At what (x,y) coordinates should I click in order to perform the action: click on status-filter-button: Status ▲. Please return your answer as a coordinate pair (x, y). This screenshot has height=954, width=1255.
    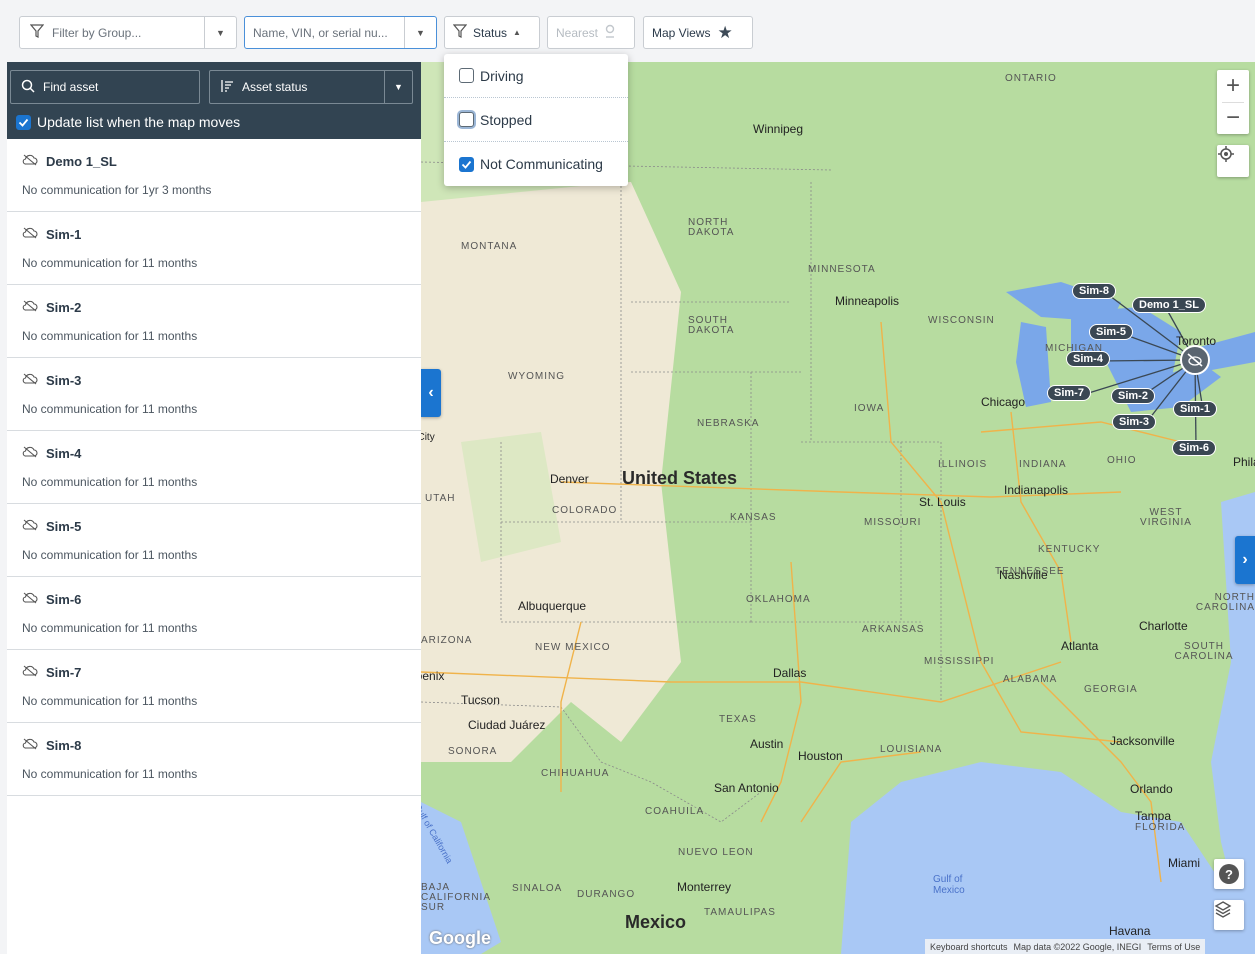
    Looking at the image, I should click on (492, 32).